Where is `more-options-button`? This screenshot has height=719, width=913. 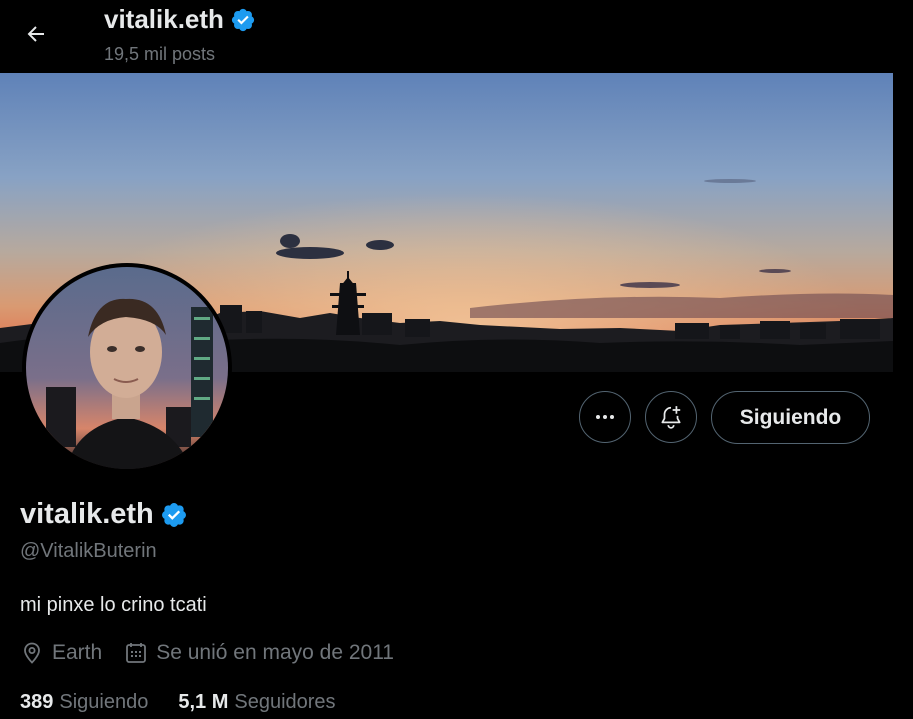
more-options-button is located at coordinates (605, 417).